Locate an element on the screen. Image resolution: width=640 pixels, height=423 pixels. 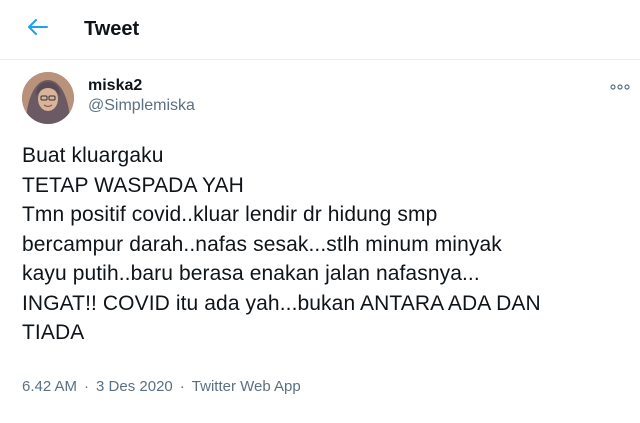
display-name: miska2 is located at coordinates (141, 86).